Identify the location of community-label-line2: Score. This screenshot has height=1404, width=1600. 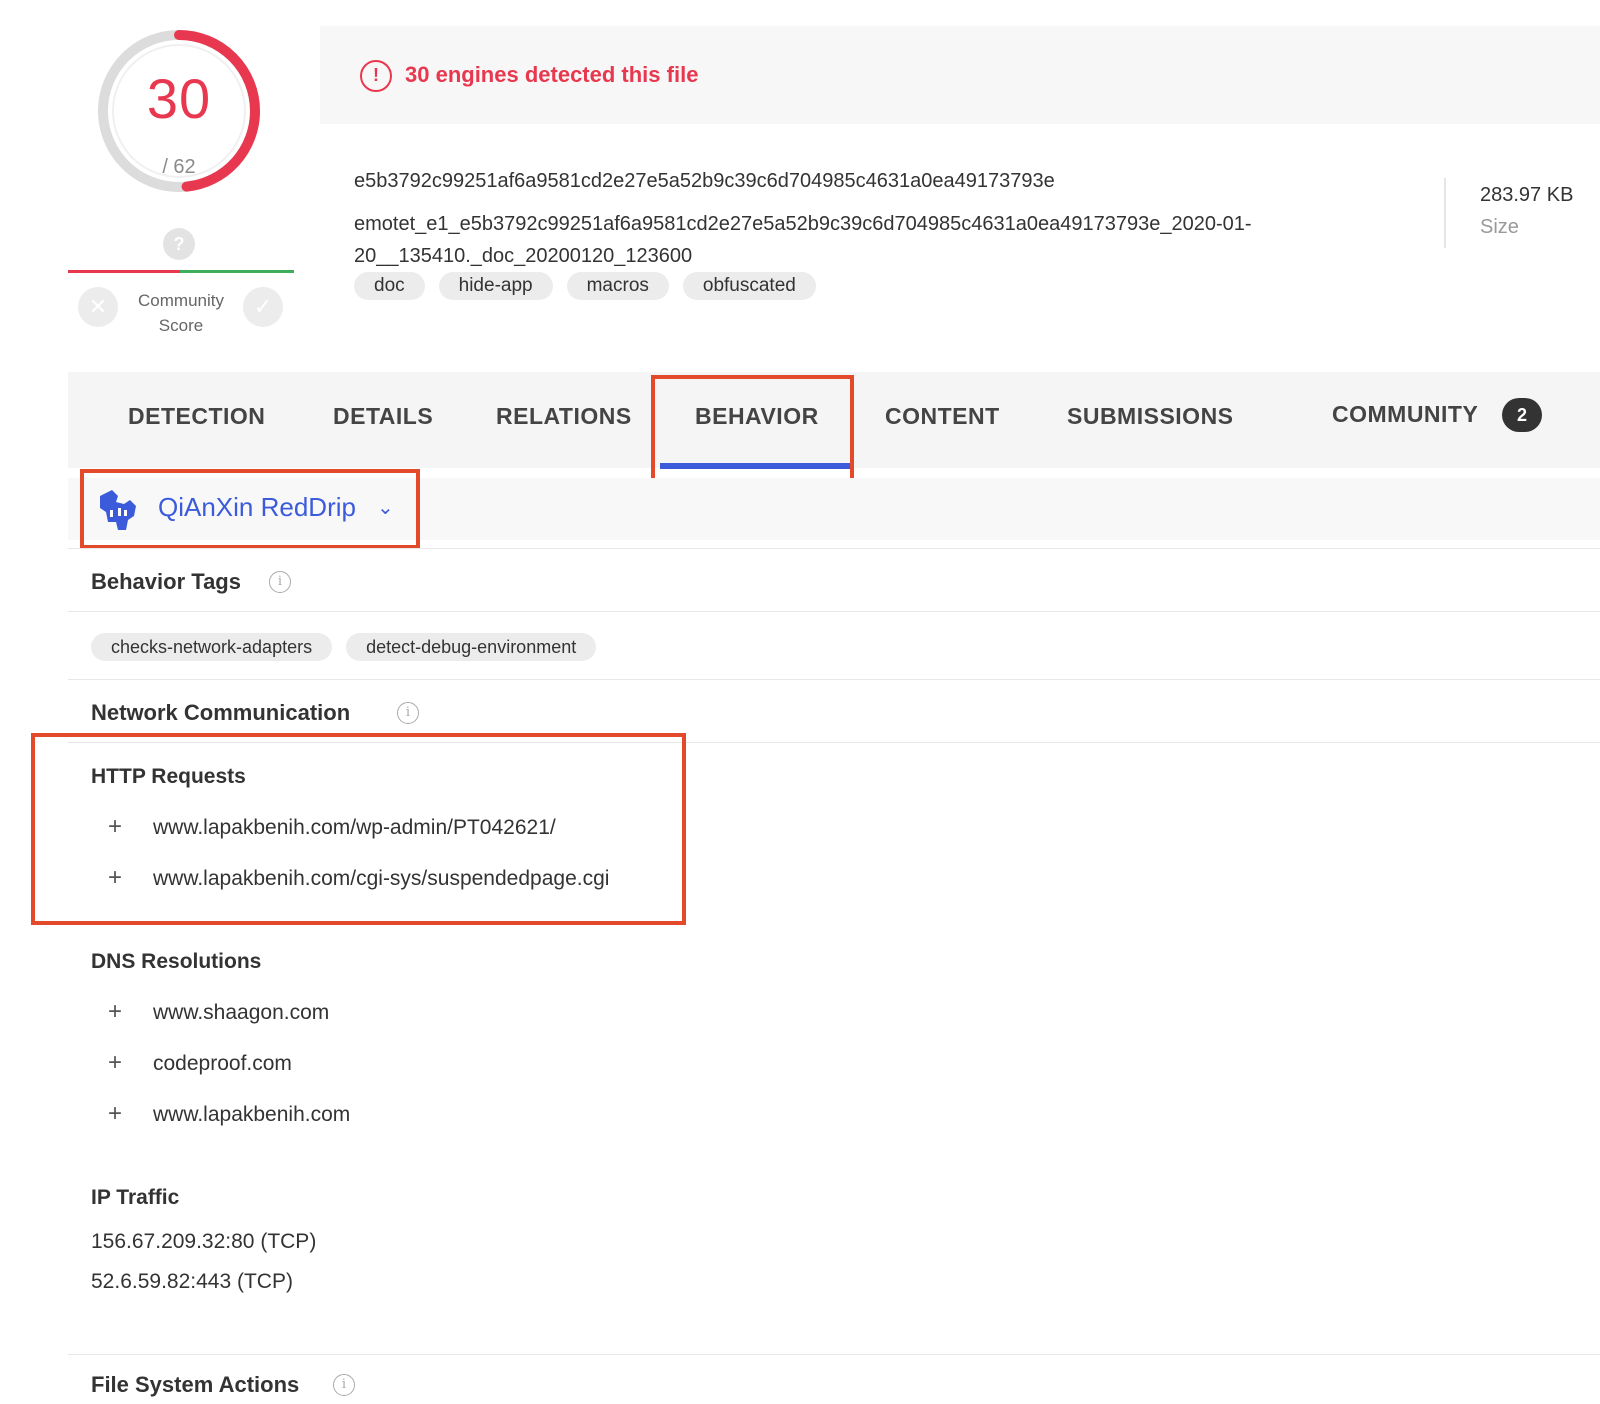
(181, 325).